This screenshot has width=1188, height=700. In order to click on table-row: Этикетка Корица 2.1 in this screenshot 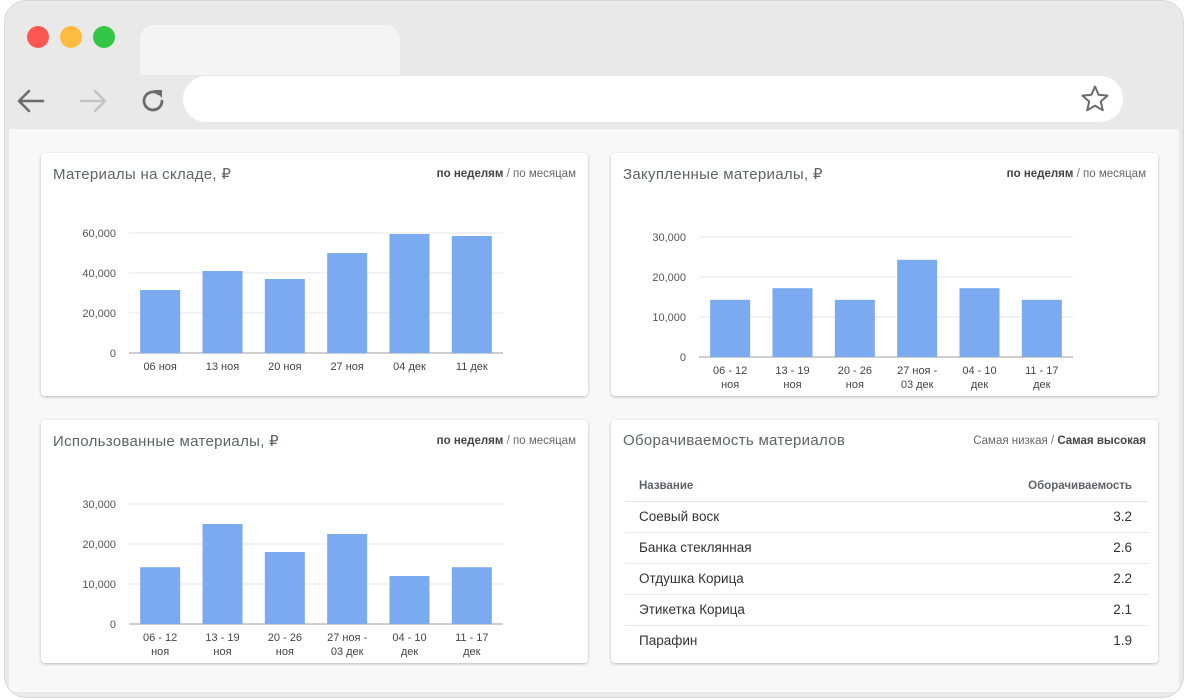, I will do `click(886, 610)`.